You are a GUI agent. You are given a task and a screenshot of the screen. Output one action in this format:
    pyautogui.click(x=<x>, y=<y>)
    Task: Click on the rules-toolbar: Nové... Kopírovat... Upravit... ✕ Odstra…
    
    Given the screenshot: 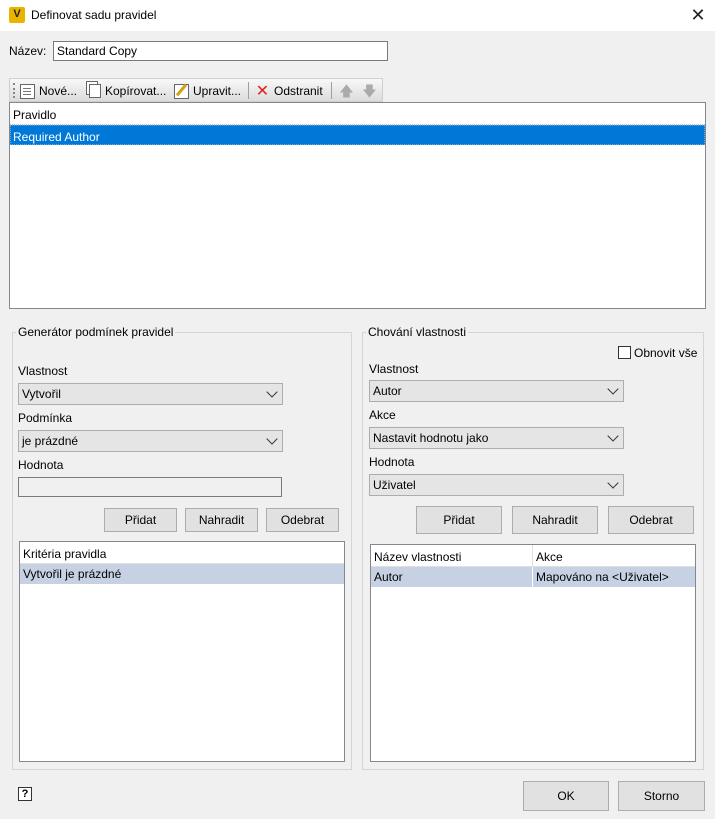 What is the action you would take?
    pyautogui.click(x=196, y=90)
    